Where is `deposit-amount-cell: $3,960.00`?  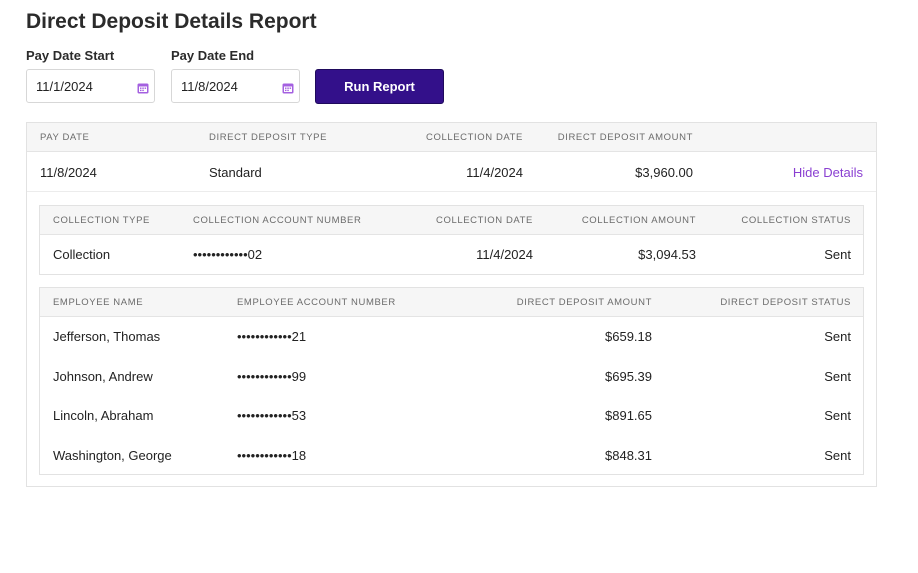 deposit-amount-cell: $3,960.00 is located at coordinates (664, 172).